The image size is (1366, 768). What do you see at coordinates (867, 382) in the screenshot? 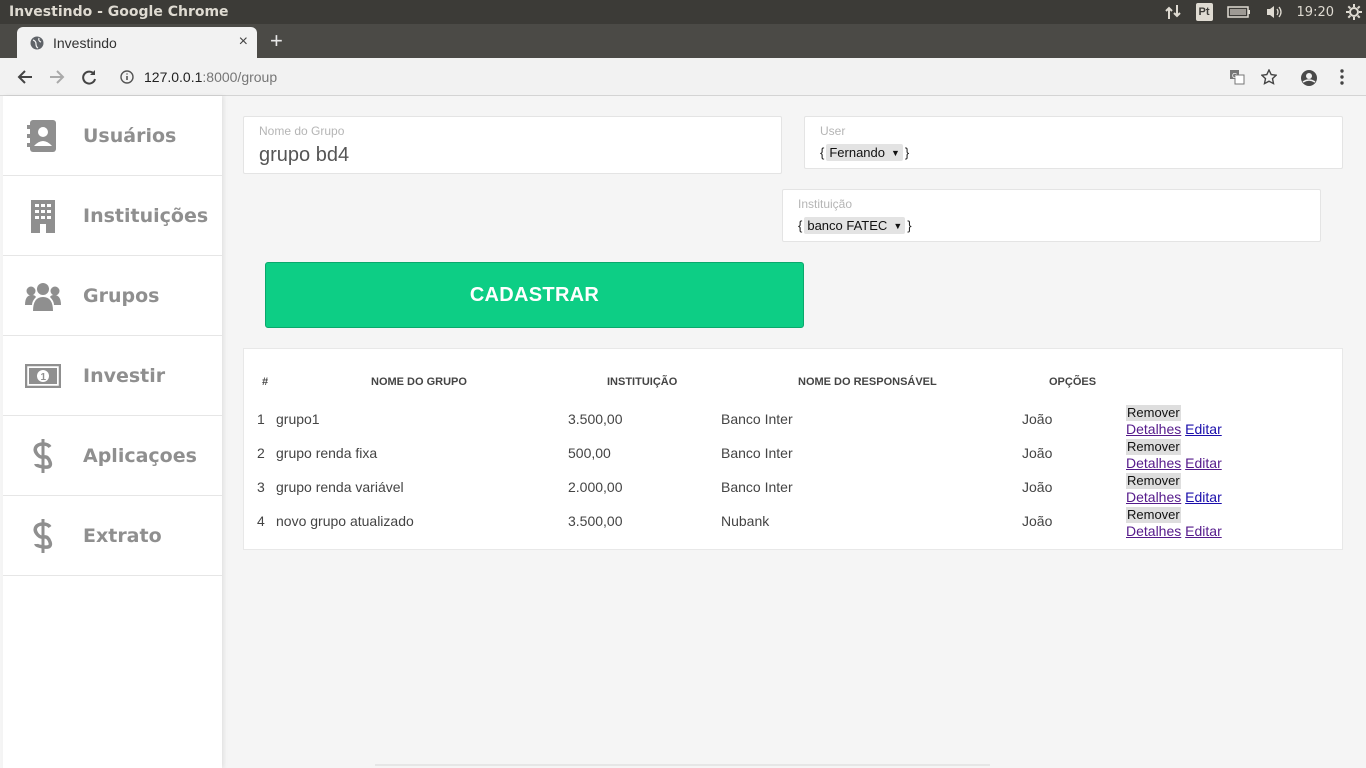
I see `header-responsavel: NOME DO RESPONSÁVEL` at bounding box center [867, 382].